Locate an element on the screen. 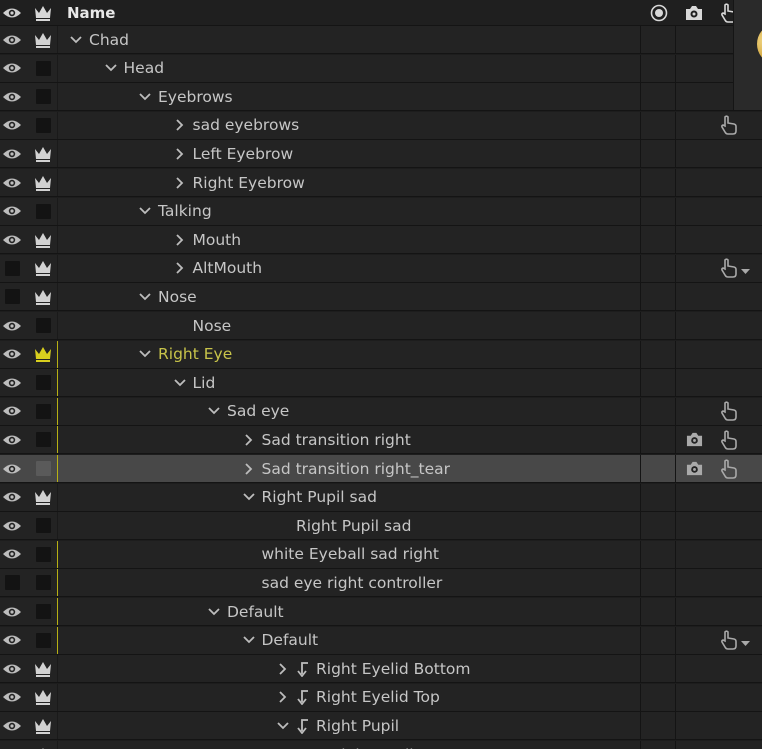  layer-name: Left Eyebrow is located at coordinates (243, 154).